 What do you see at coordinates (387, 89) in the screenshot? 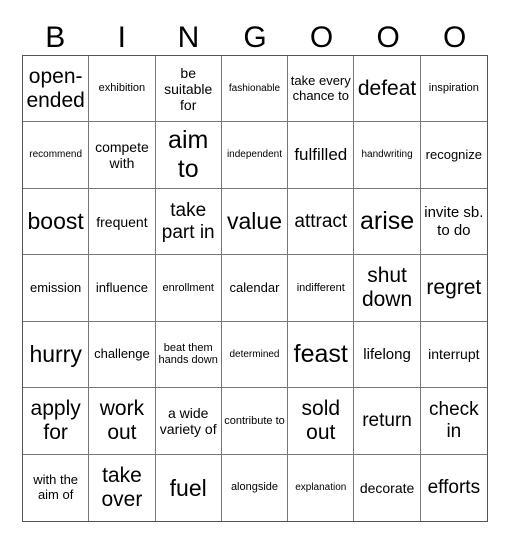
I see `bingo-cell: defeat` at bounding box center [387, 89].